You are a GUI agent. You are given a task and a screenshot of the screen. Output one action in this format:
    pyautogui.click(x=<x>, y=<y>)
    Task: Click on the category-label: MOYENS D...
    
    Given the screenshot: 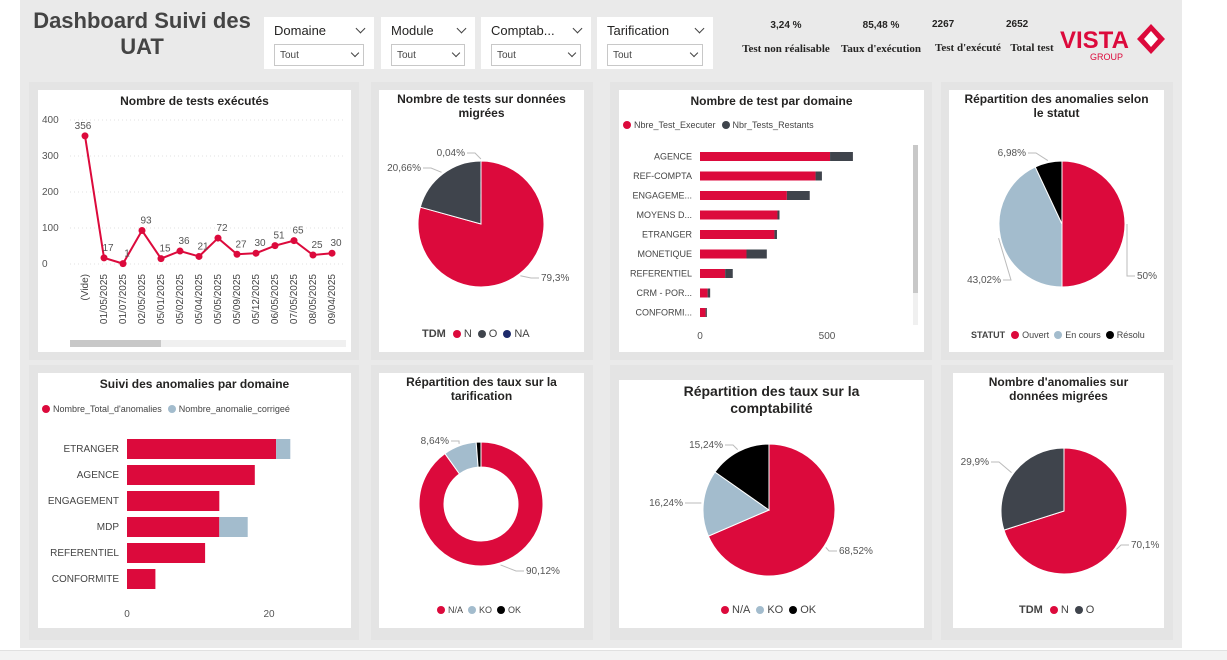 What is the action you would take?
    pyautogui.click(x=664, y=215)
    